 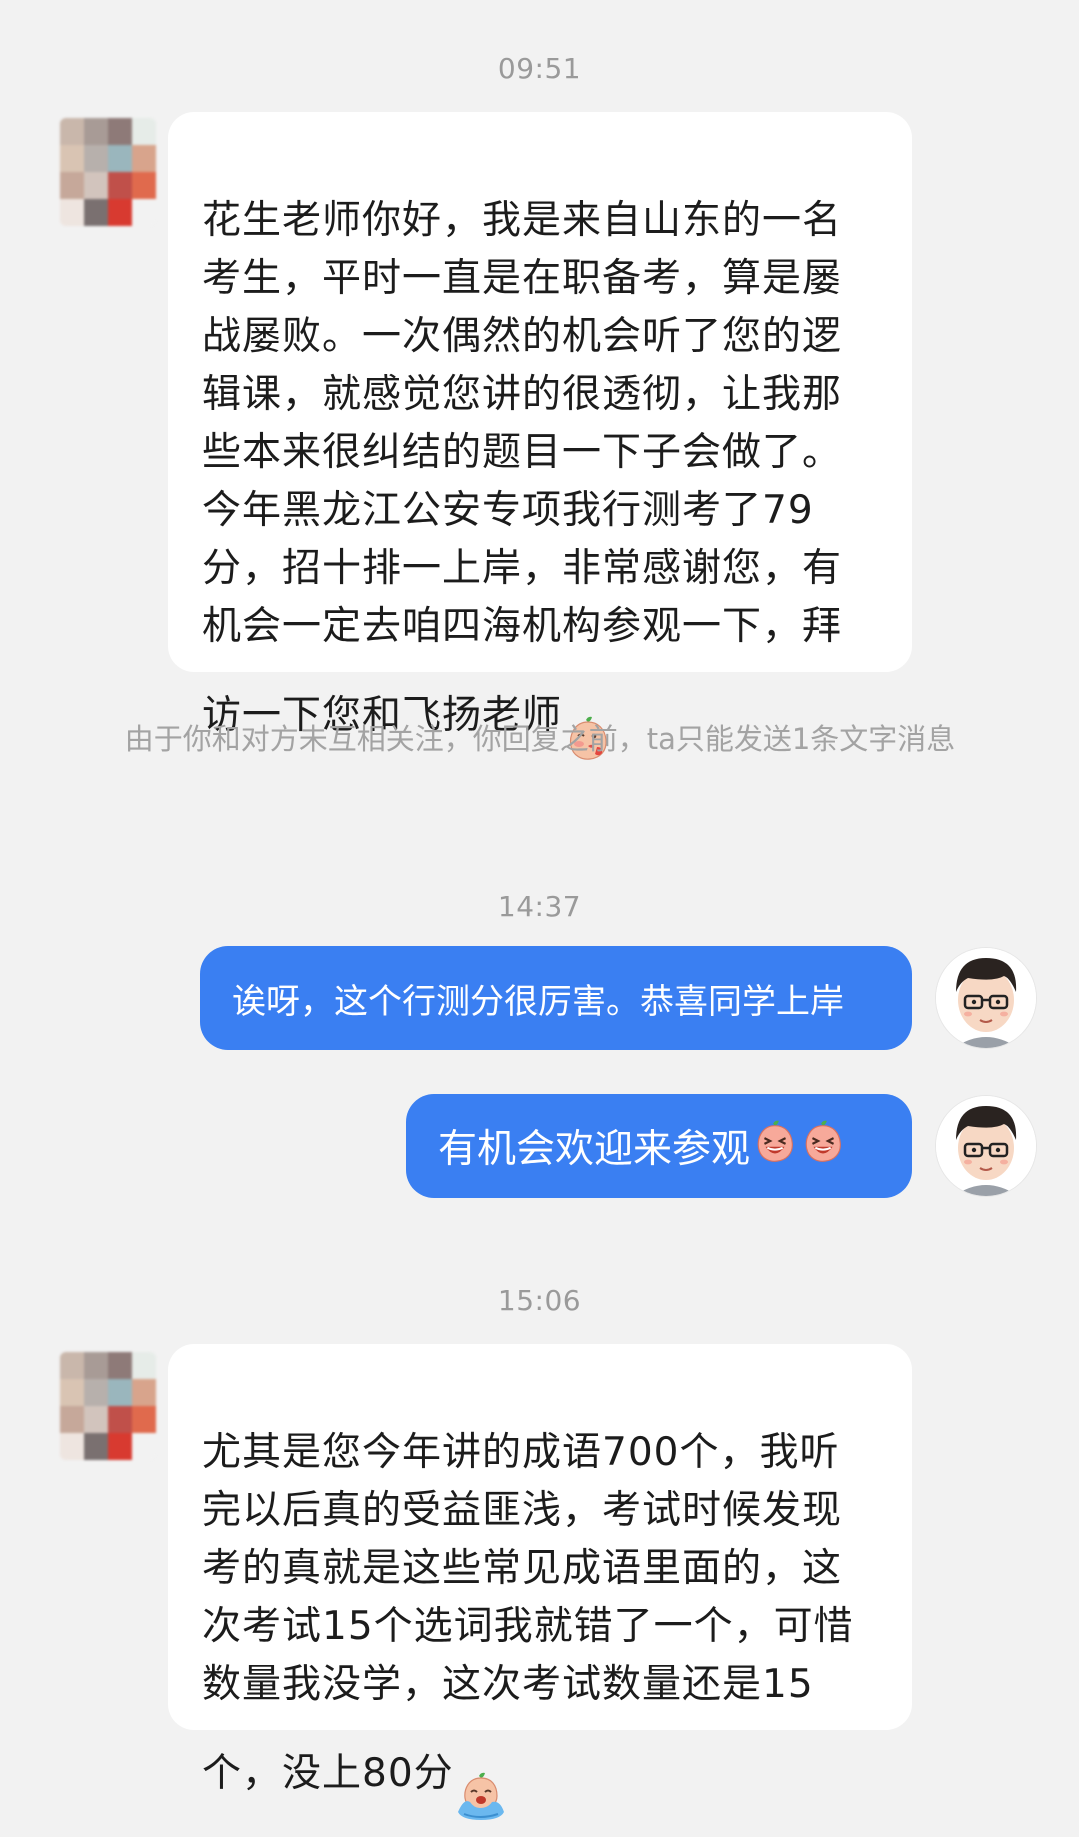 What do you see at coordinates (540, 739) in the screenshot?
I see `follow-restriction-notice: 由于你和对方未互相关注，你回复之前，ta只能发送1条文字消息` at bounding box center [540, 739].